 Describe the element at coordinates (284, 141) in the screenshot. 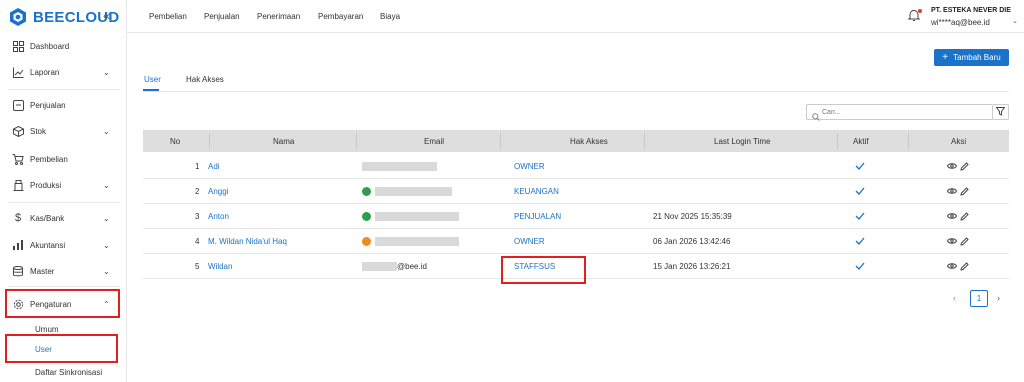

I see `col-nama: Nama` at that location.